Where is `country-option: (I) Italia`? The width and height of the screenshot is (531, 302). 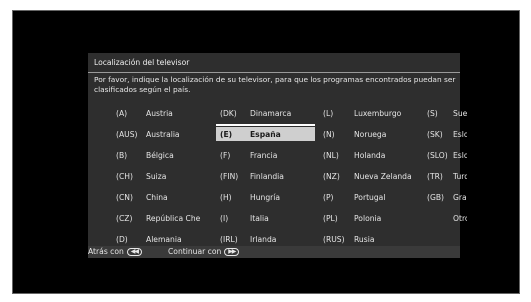
country-option: (I) Italia is located at coordinates (265, 218).